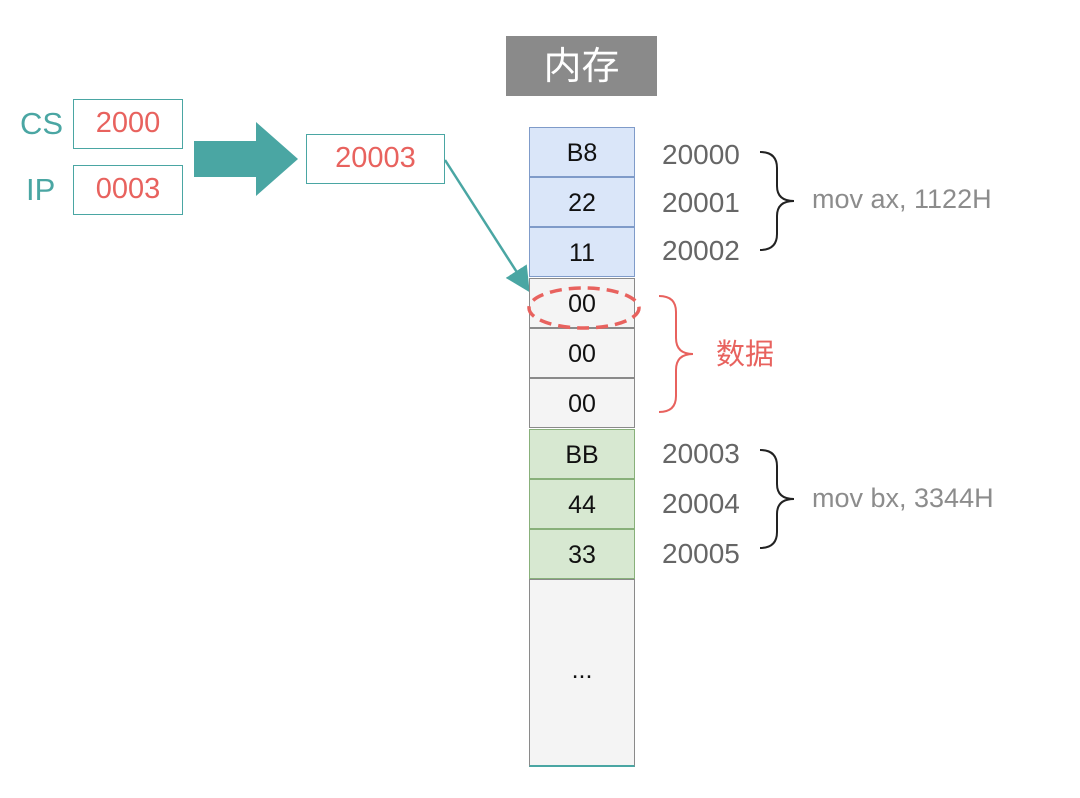 The height and width of the screenshot is (798, 1080). I want to click on memory-cell: B8, so click(582, 152).